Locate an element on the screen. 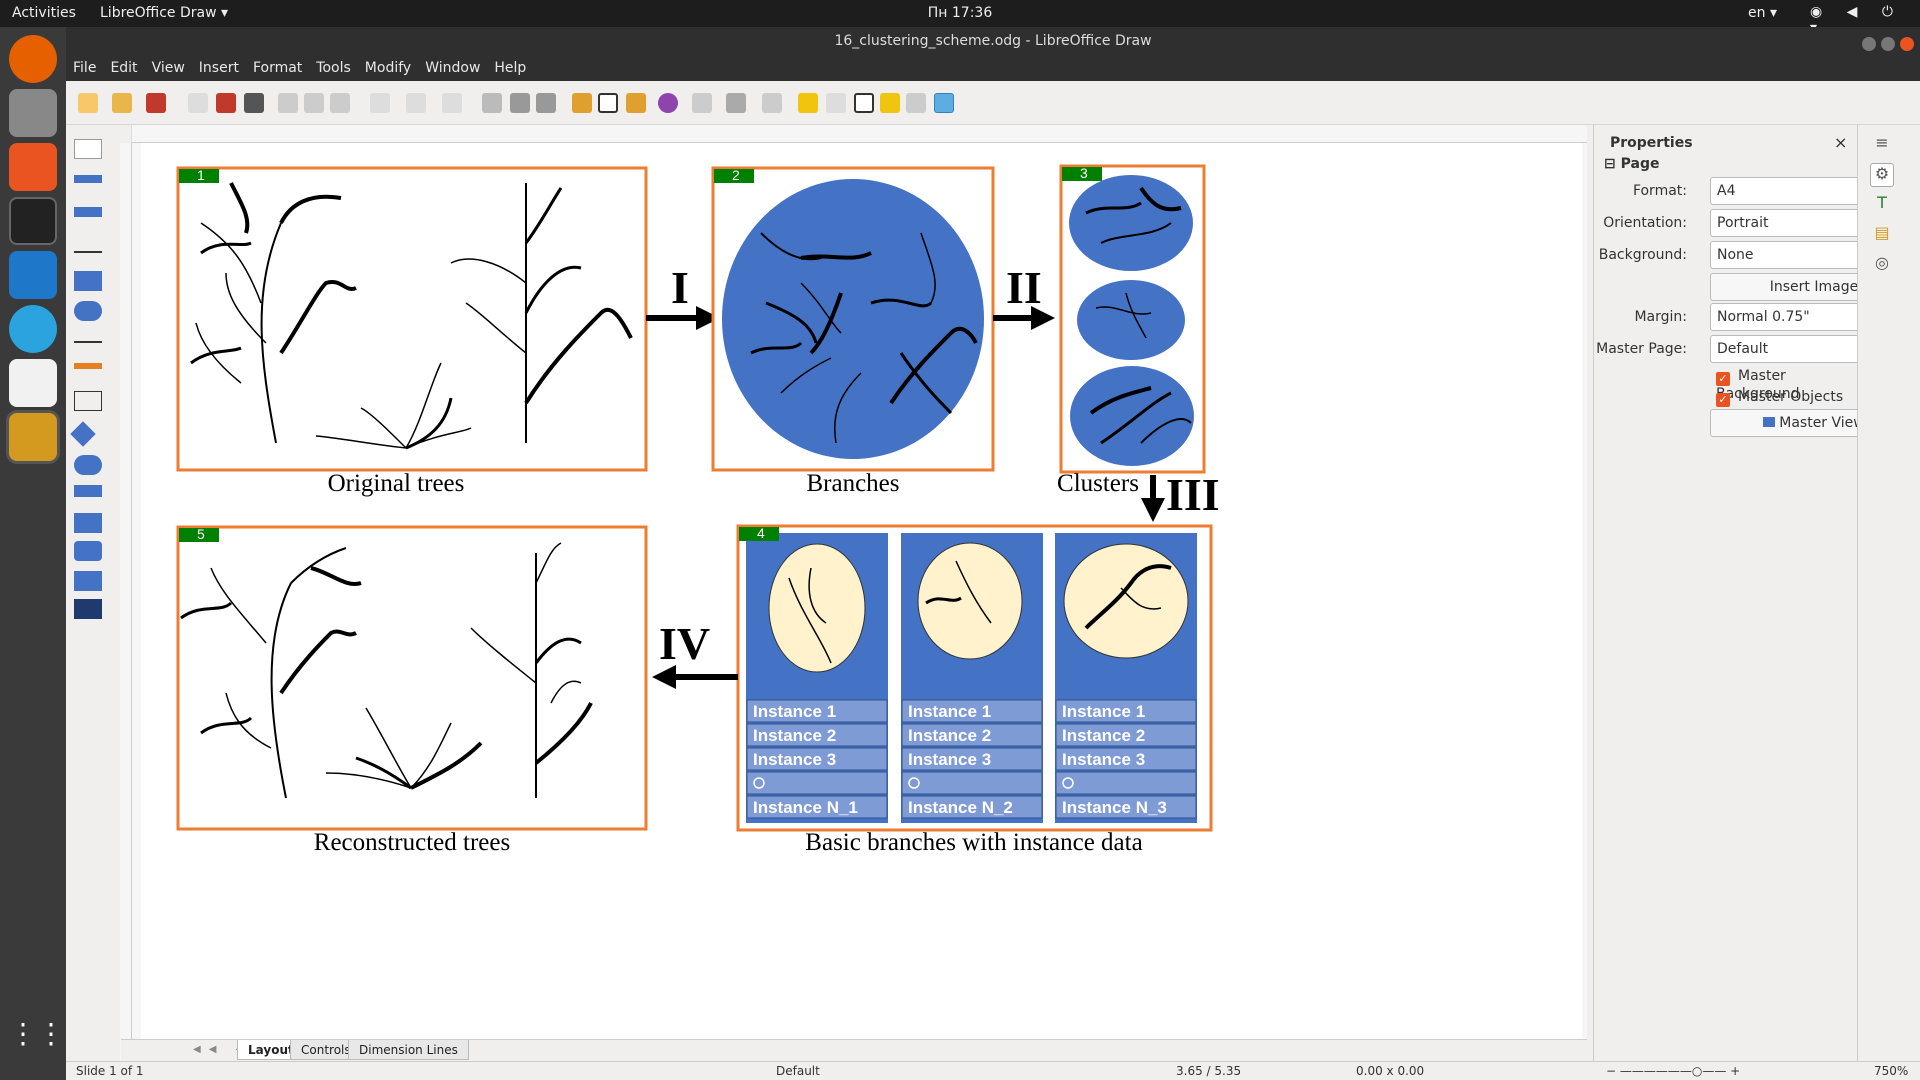 The height and width of the screenshot is (1080, 1920). cut-icon is located at coordinates (288, 103).